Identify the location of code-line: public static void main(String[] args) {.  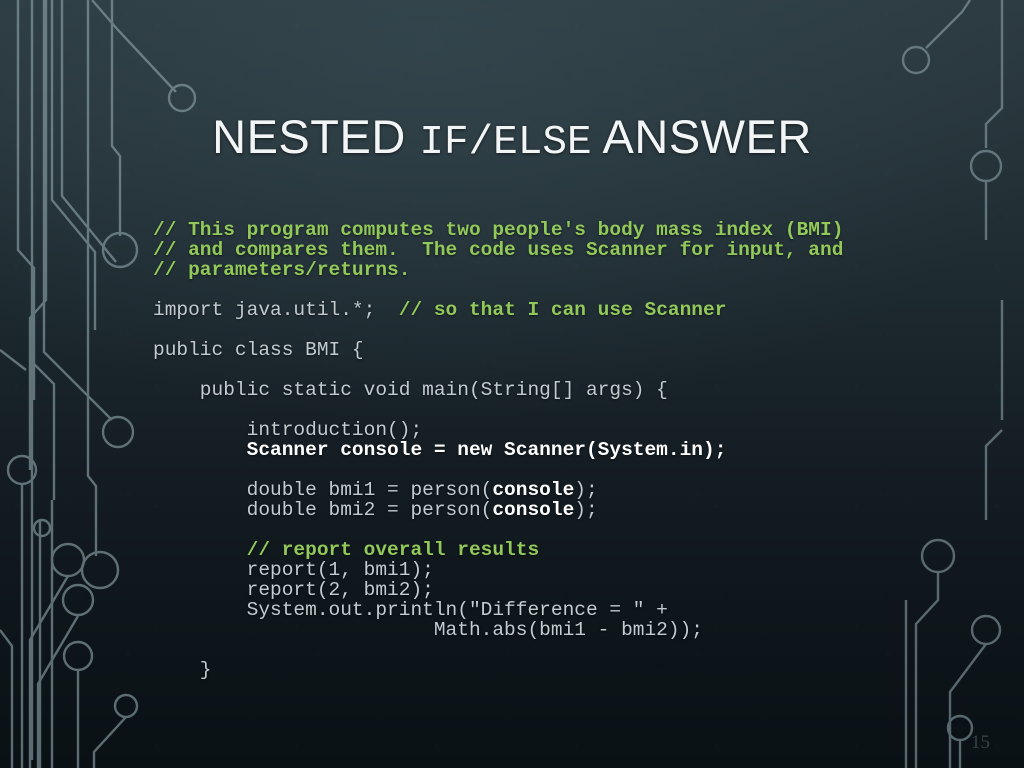
(568, 390).